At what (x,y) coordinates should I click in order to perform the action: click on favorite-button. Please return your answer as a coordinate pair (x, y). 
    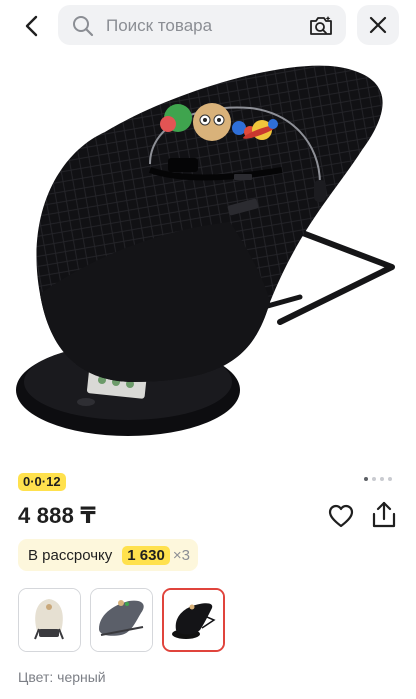
    Looking at the image, I should click on (341, 516).